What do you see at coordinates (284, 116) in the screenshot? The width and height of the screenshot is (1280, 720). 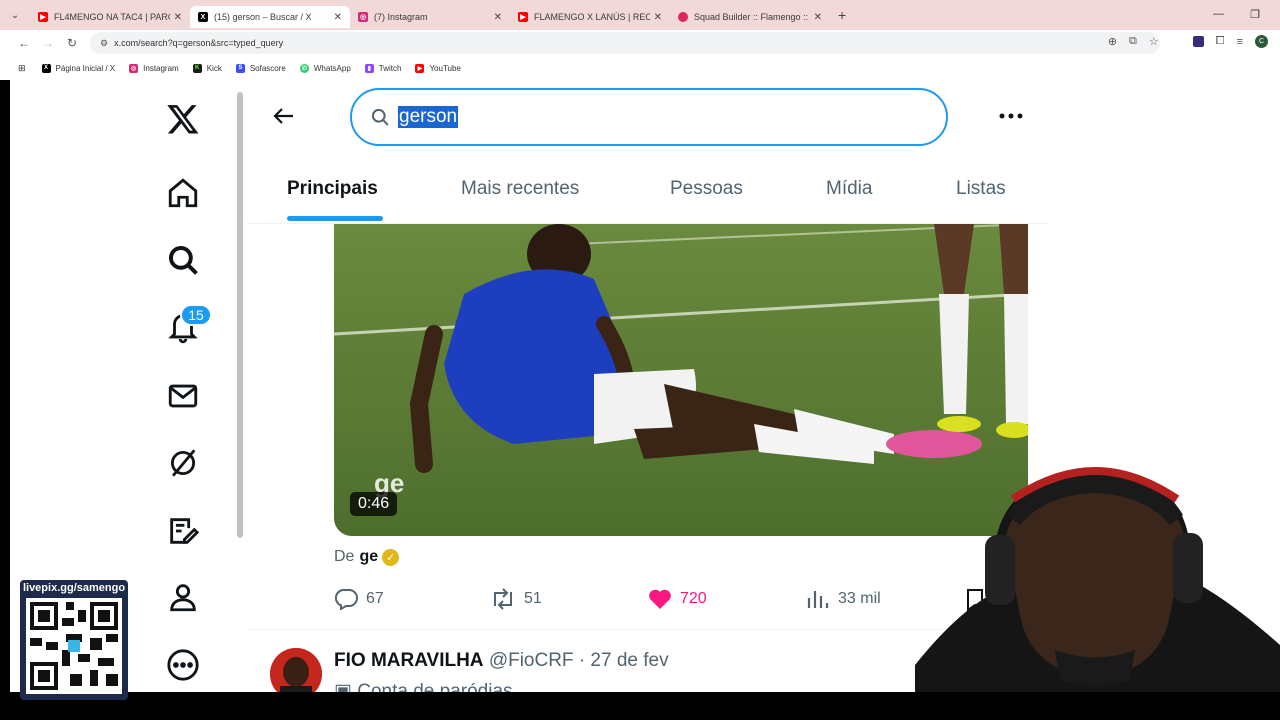 I see `back-button` at bounding box center [284, 116].